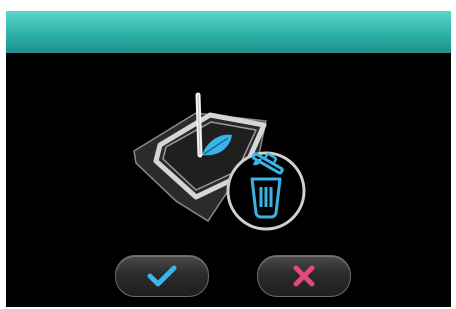 The image size is (456, 309). I want to click on x-icon, so click(304, 276).